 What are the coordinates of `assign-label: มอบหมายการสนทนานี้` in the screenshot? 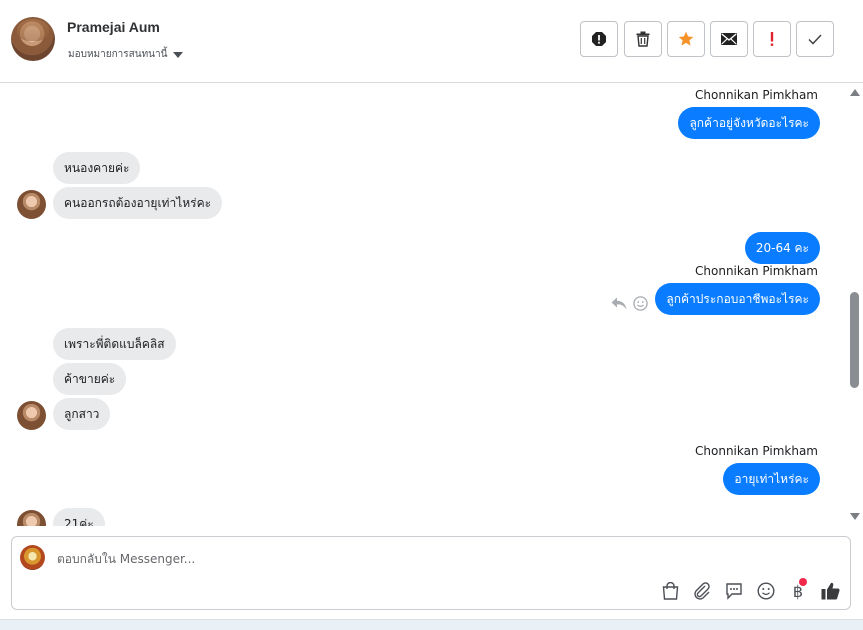 It's located at (118, 54).